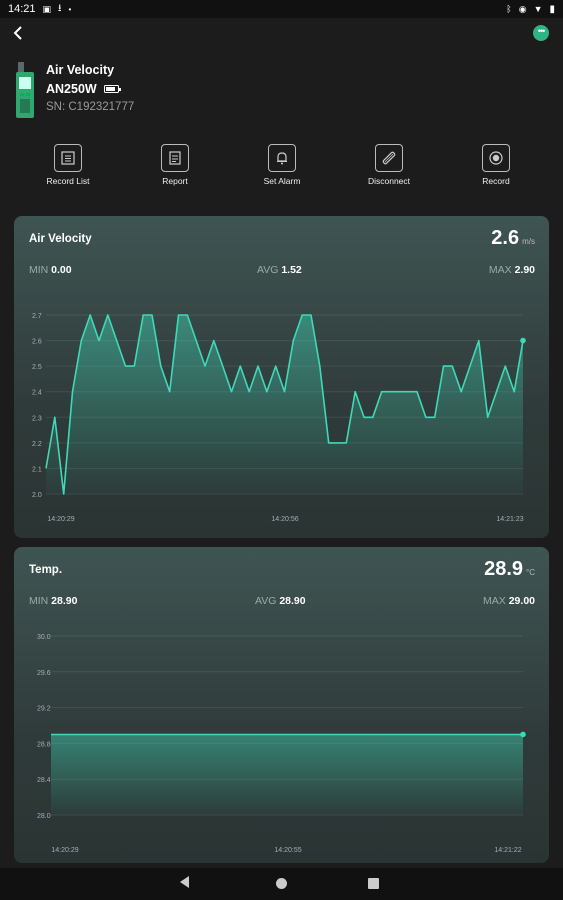 This screenshot has width=563, height=900. I want to click on notification-icon: ▣, so click(47, 8).